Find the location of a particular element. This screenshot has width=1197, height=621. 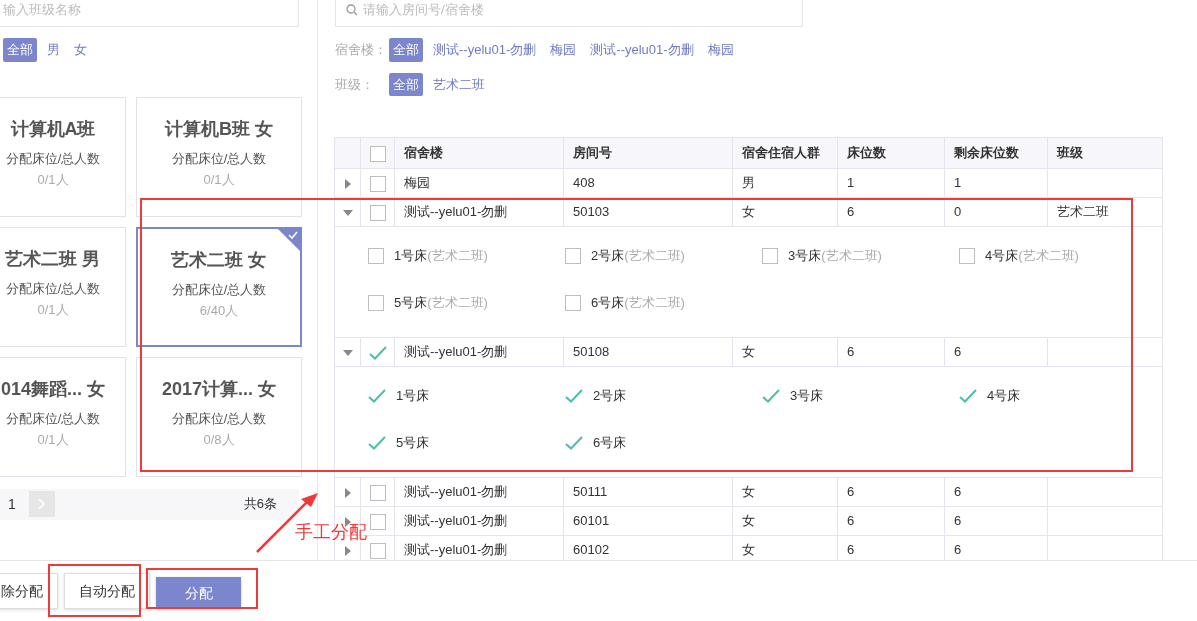

table-cell: 50108 is located at coordinates (591, 352).